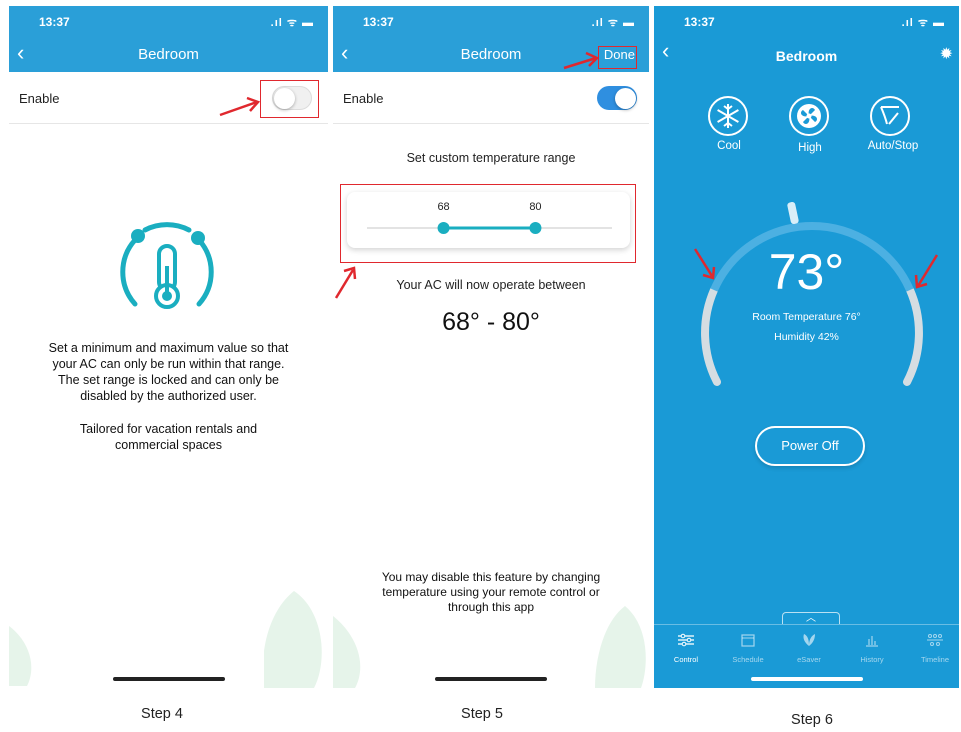  I want to click on note-line: You may disable this feature by changing, so click(491, 577).